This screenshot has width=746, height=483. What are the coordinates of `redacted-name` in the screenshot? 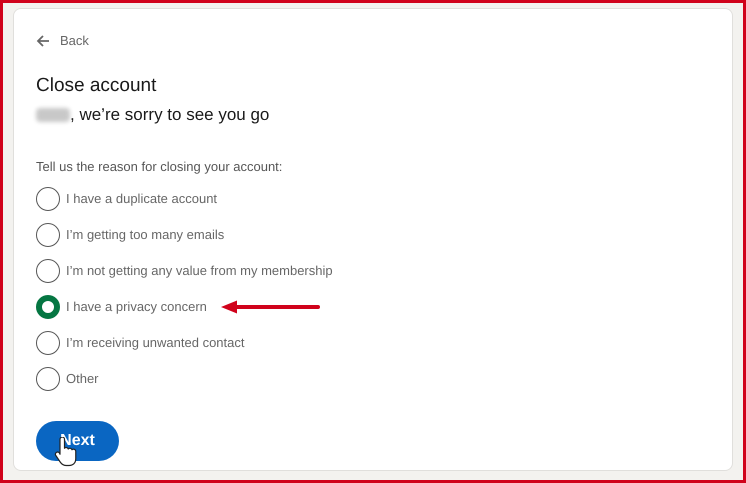 It's located at (53, 115).